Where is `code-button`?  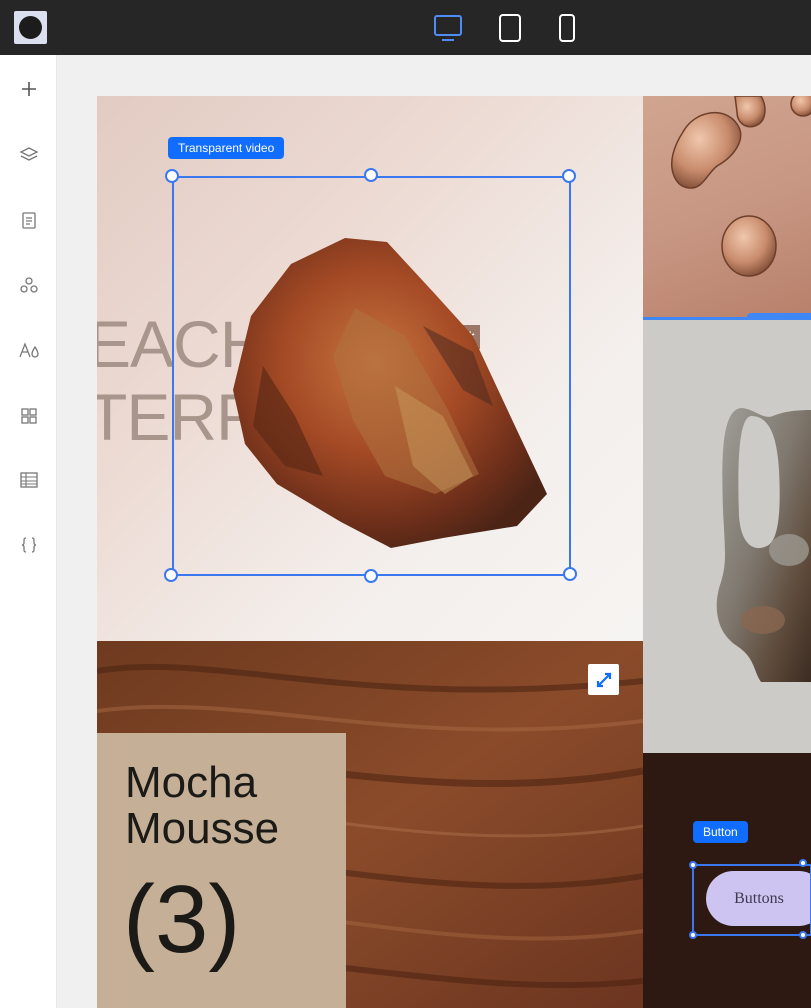 code-button is located at coordinates (29, 545).